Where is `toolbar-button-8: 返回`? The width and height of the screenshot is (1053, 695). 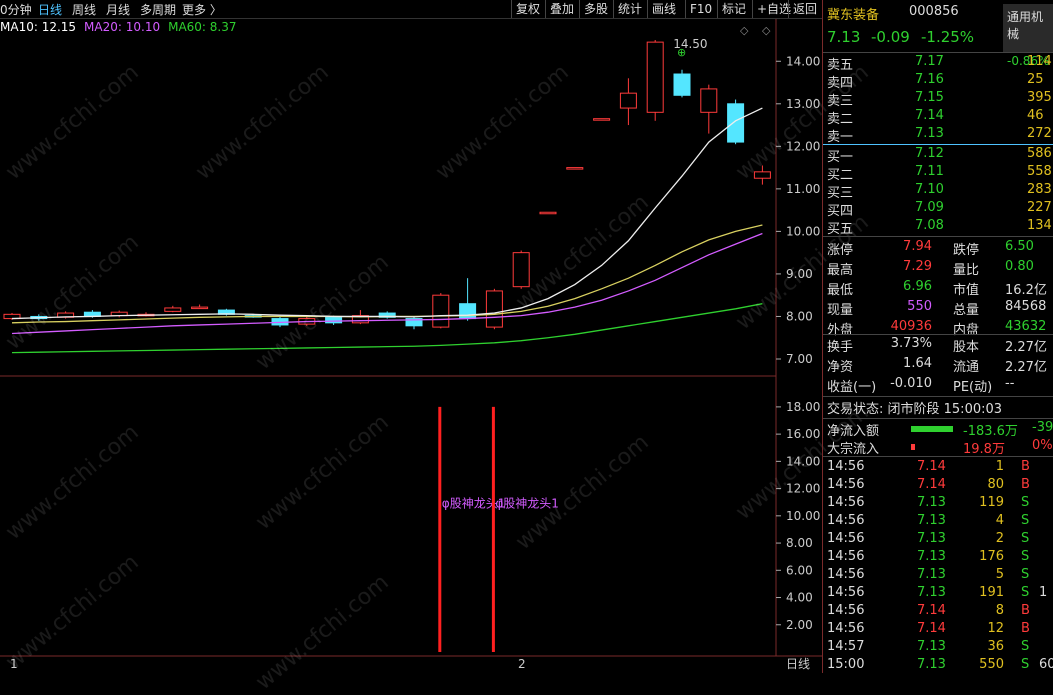 toolbar-button-8: 返回 is located at coordinates (804, 9).